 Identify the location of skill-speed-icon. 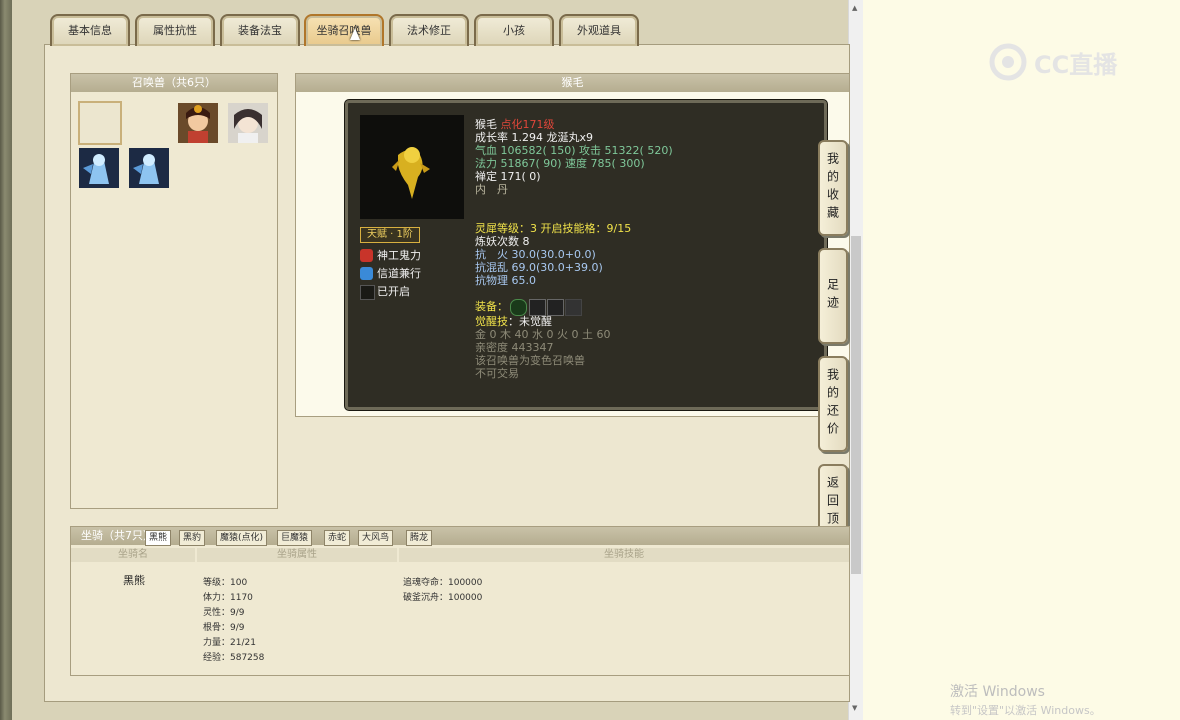
(366, 273).